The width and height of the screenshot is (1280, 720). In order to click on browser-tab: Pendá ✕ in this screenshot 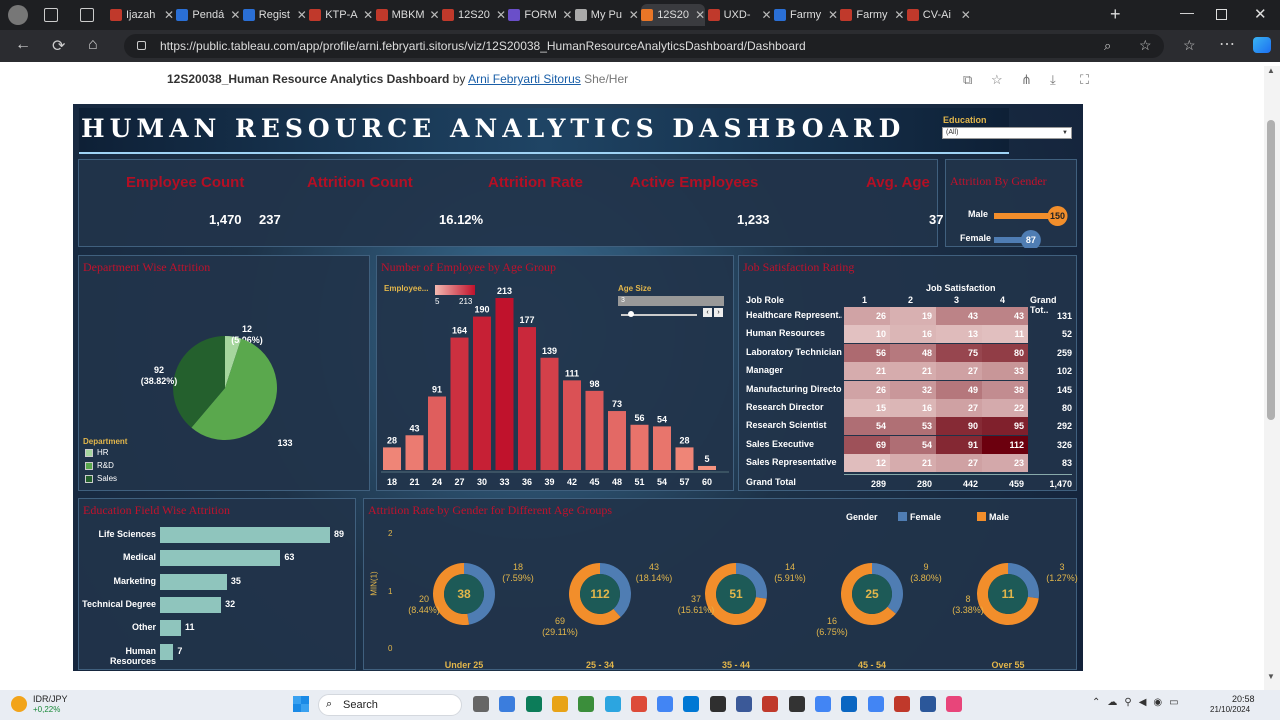, I will do `click(208, 15)`.